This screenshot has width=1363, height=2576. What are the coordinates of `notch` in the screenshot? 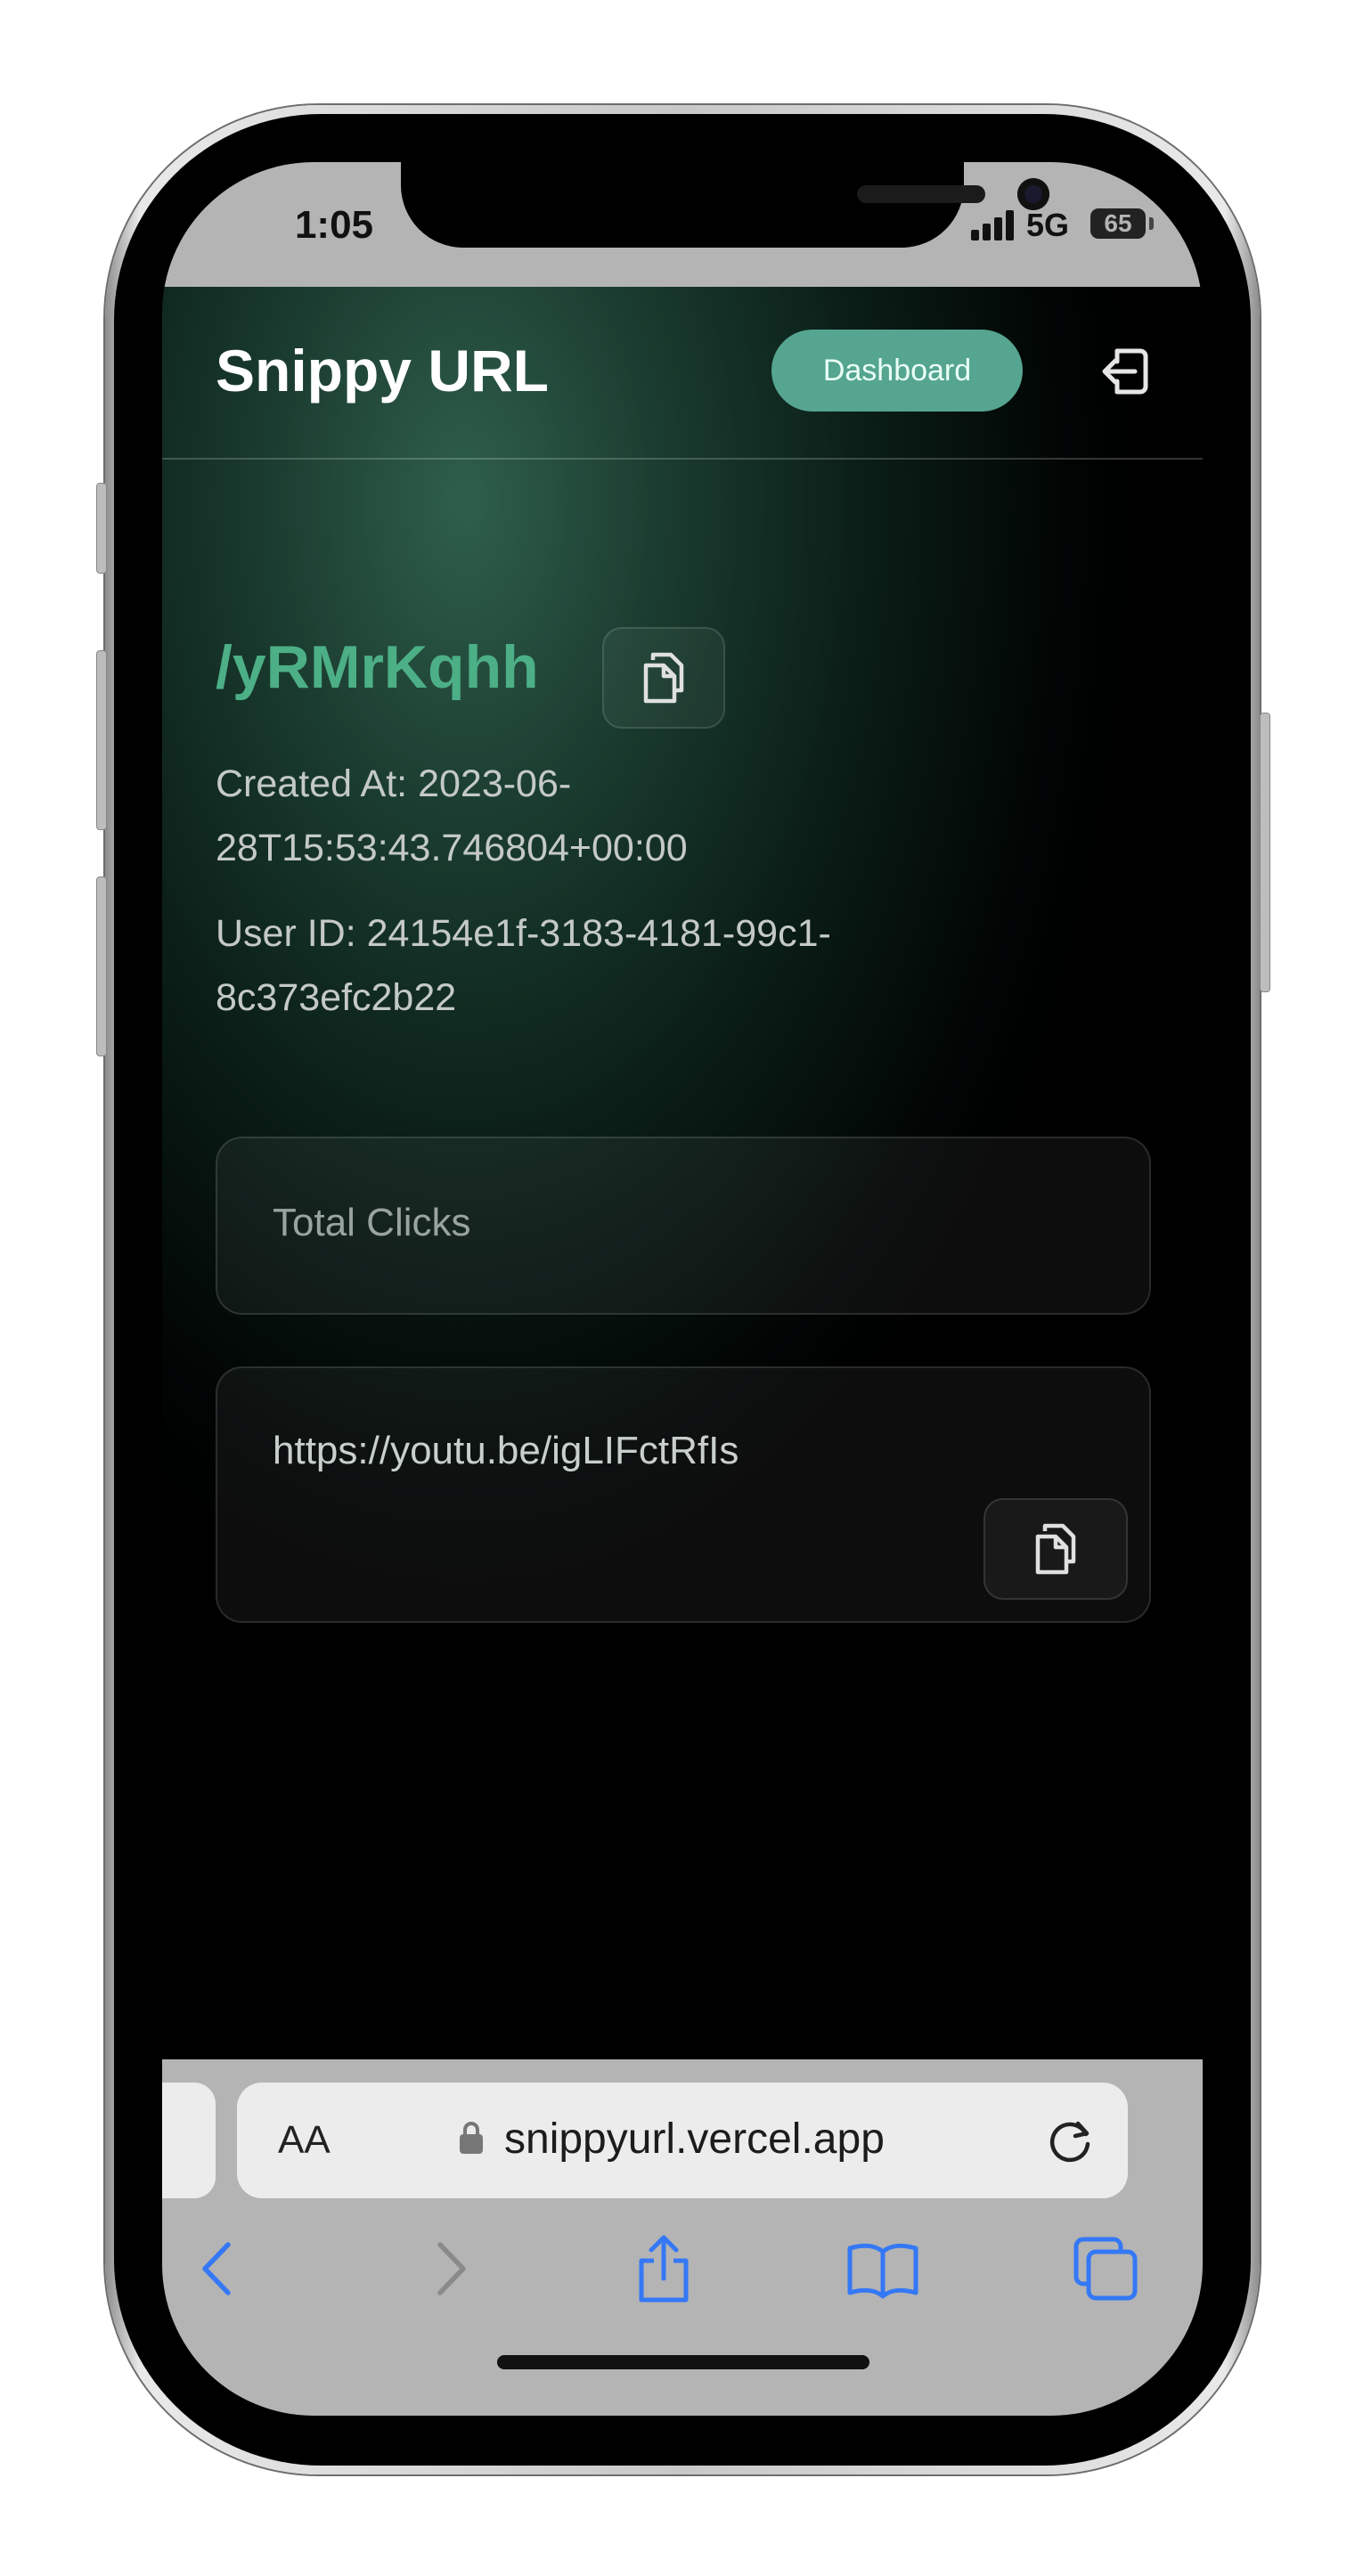 It's located at (725, 205).